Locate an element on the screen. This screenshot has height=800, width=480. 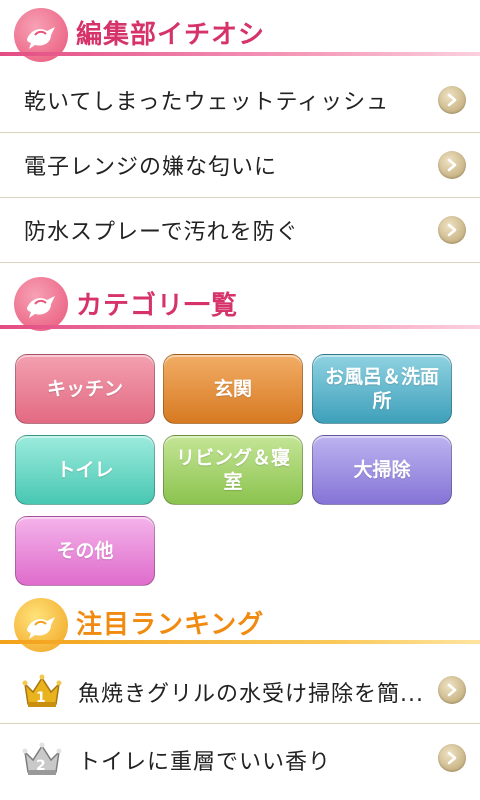
list-item-label: 防水スプレーで汚れを防ぐ is located at coordinates (161, 232).